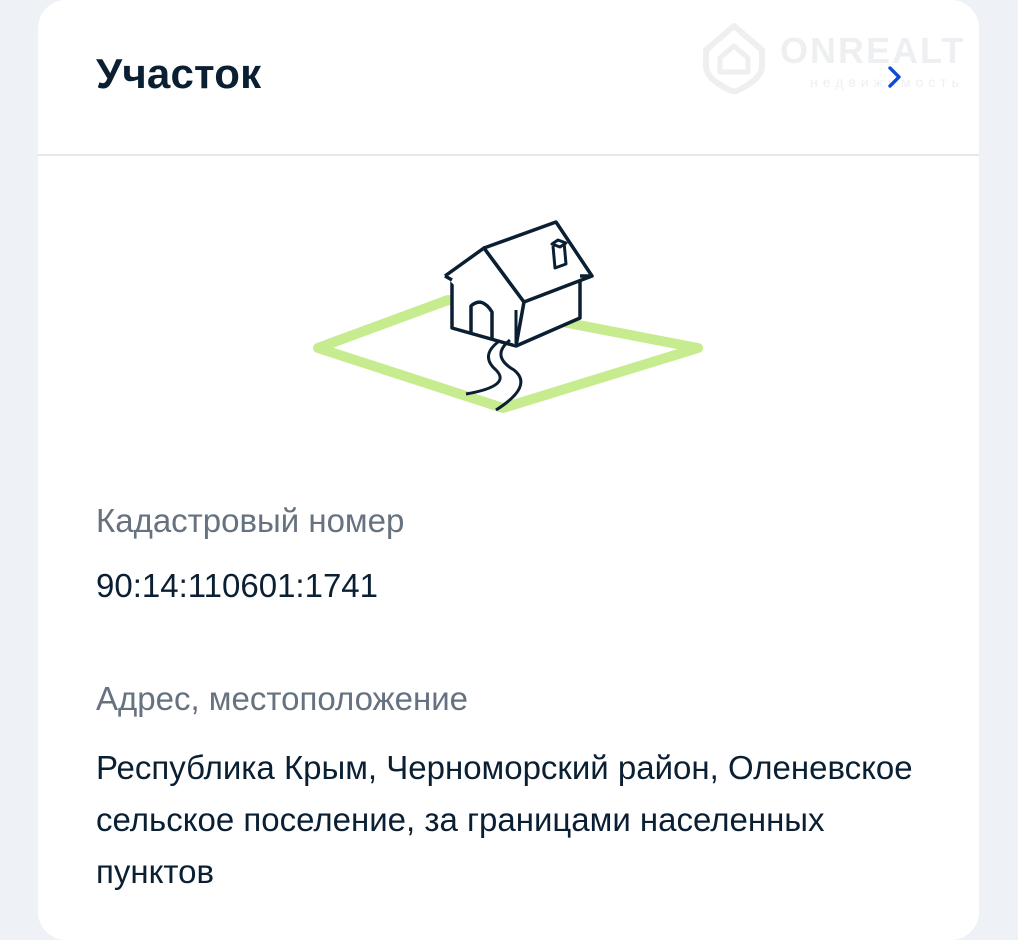  What do you see at coordinates (734, 58) in the screenshot?
I see `house-logo-icon` at bounding box center [734, 58].